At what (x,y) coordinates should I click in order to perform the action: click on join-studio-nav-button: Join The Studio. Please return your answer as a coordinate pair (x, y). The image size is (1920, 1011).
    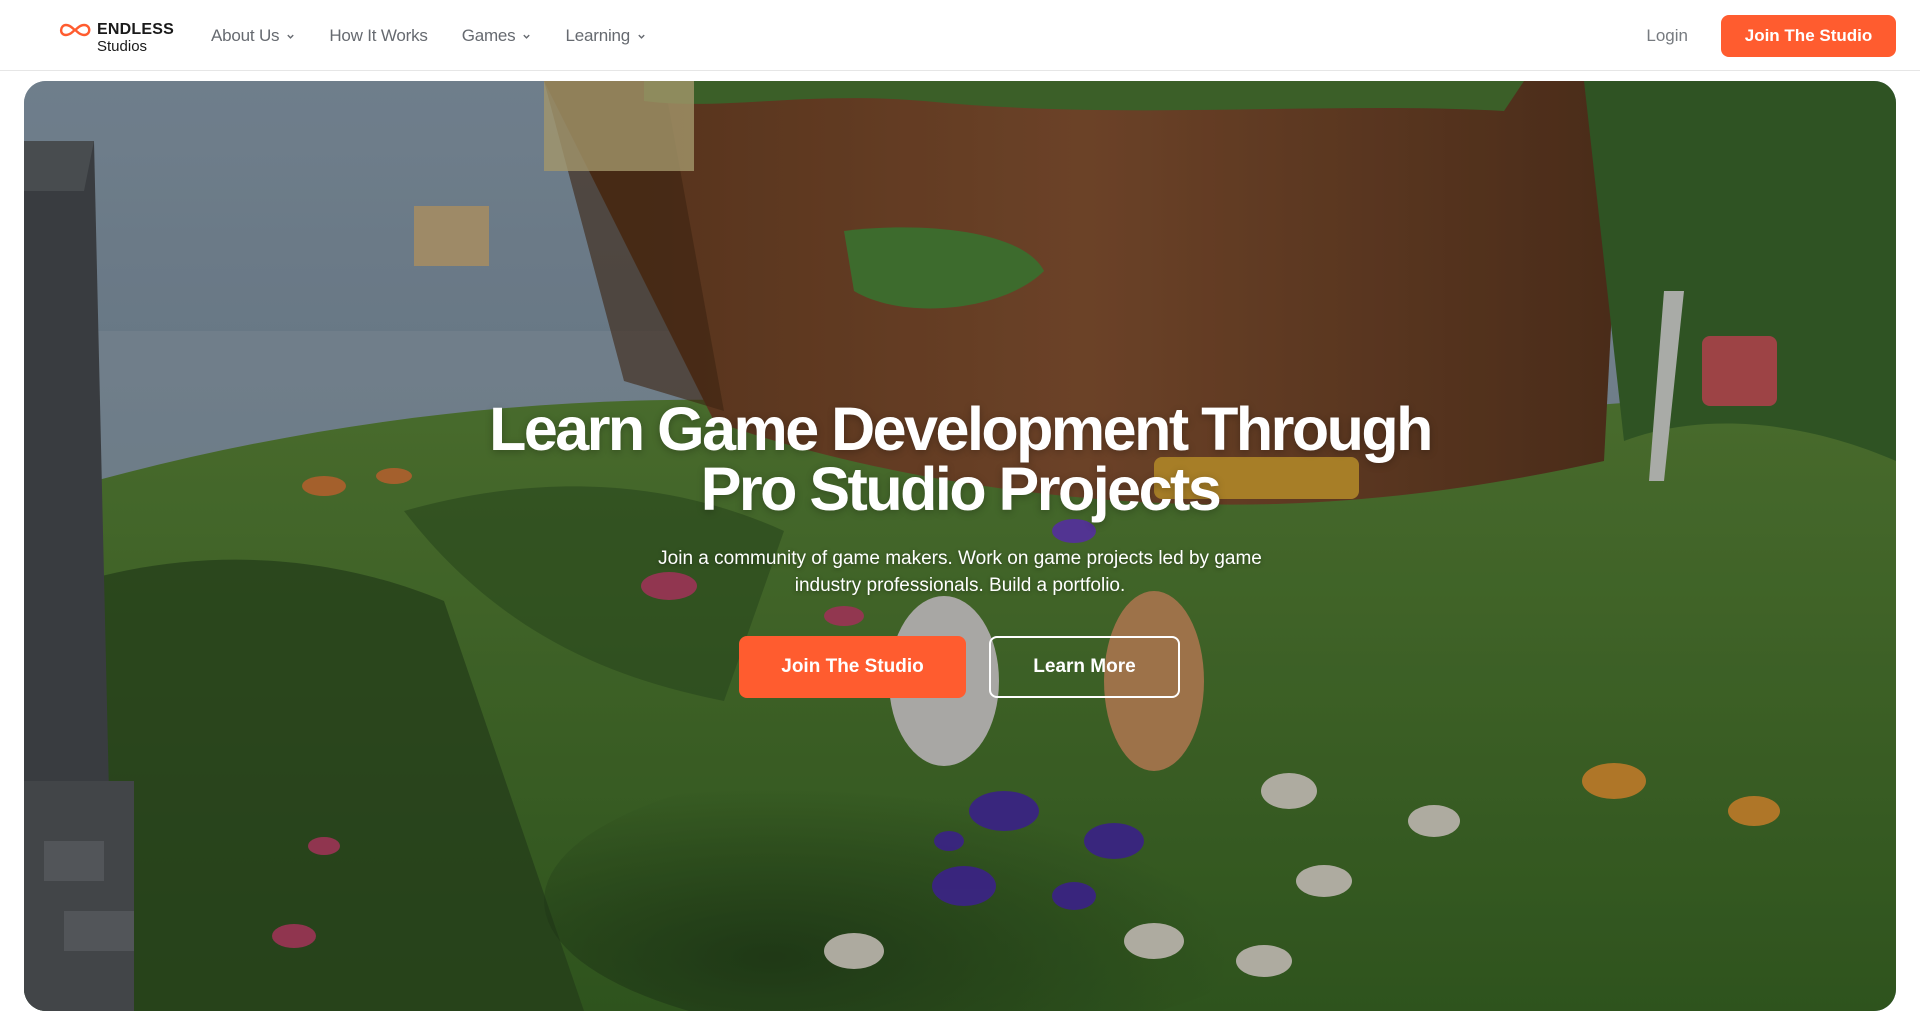
    Looking at the image, I should click on (1808, 36).